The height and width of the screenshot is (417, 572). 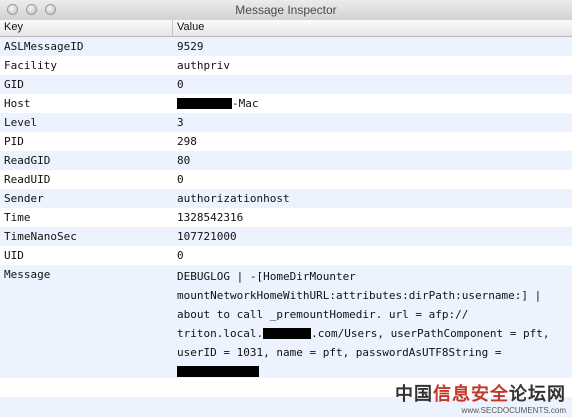 What do you see at coordinates (44, 46) in the screenshot?
I see `row-key: ASLMessageID` at bounding box center [44, 46].